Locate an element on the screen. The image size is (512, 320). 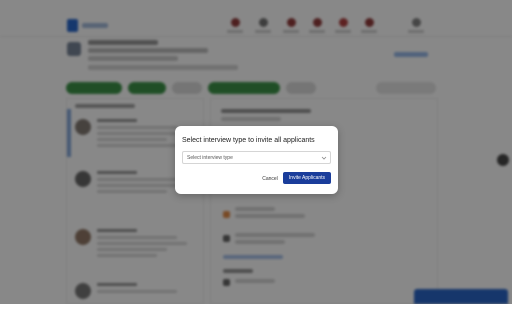
select-placeholder: Select interview type is located at coordinates (210, 158).